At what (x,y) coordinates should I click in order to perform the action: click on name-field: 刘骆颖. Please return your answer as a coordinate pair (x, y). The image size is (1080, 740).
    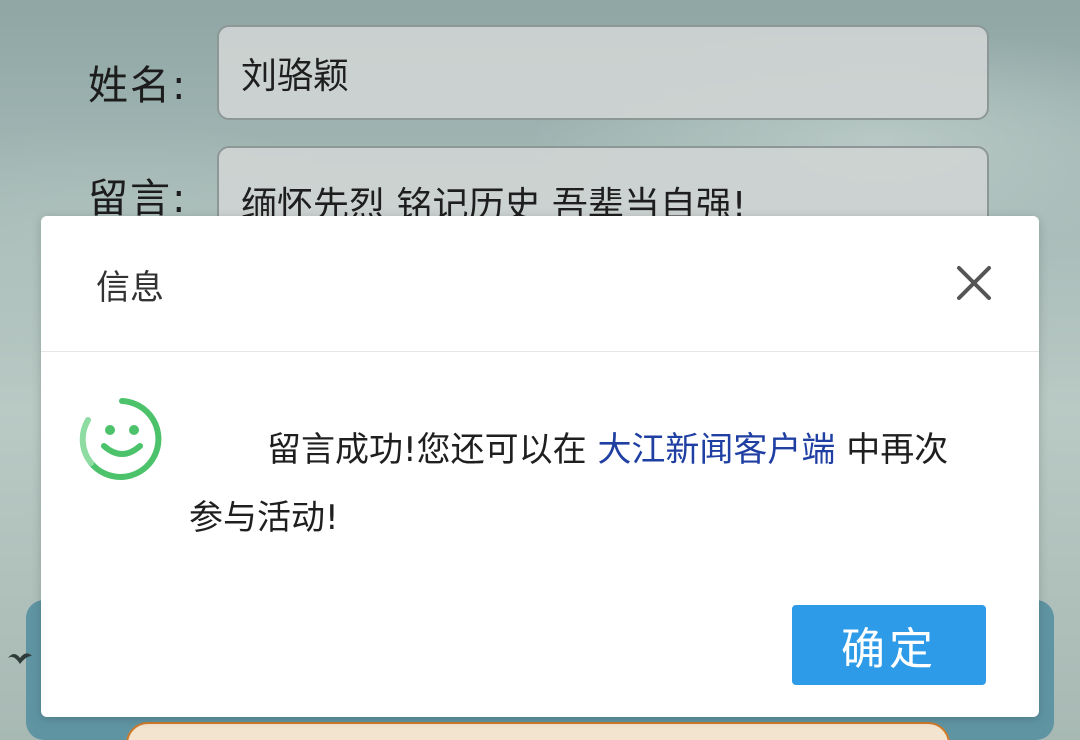
    Looking at the image, I should click on (603, 72).